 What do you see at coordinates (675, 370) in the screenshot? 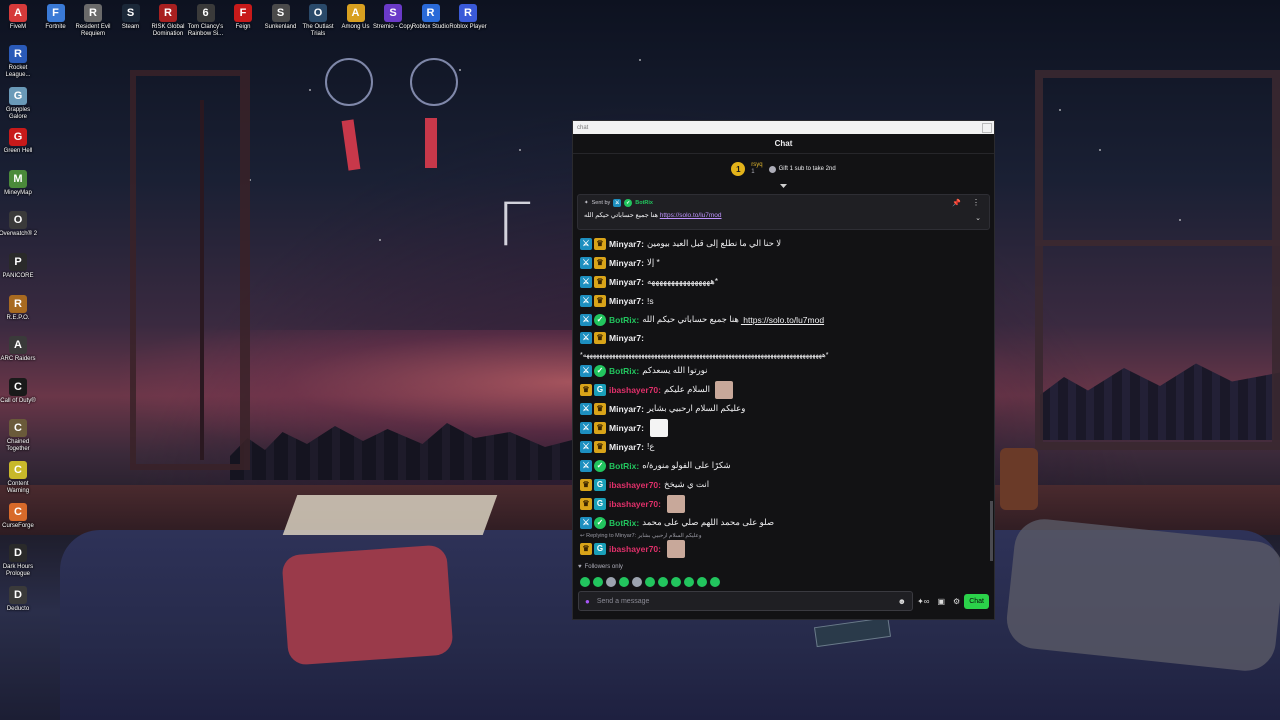
I see `chat-text: نورتوا الله يسعدكم` at bounding box center [675, 370].